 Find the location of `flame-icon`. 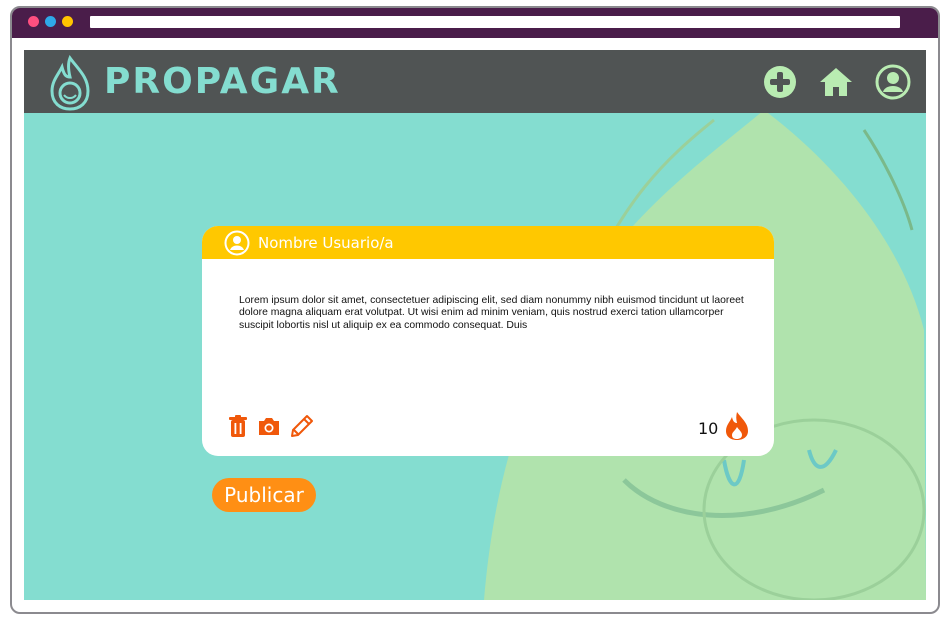

flame-icon is located at coordinates (737, 426).